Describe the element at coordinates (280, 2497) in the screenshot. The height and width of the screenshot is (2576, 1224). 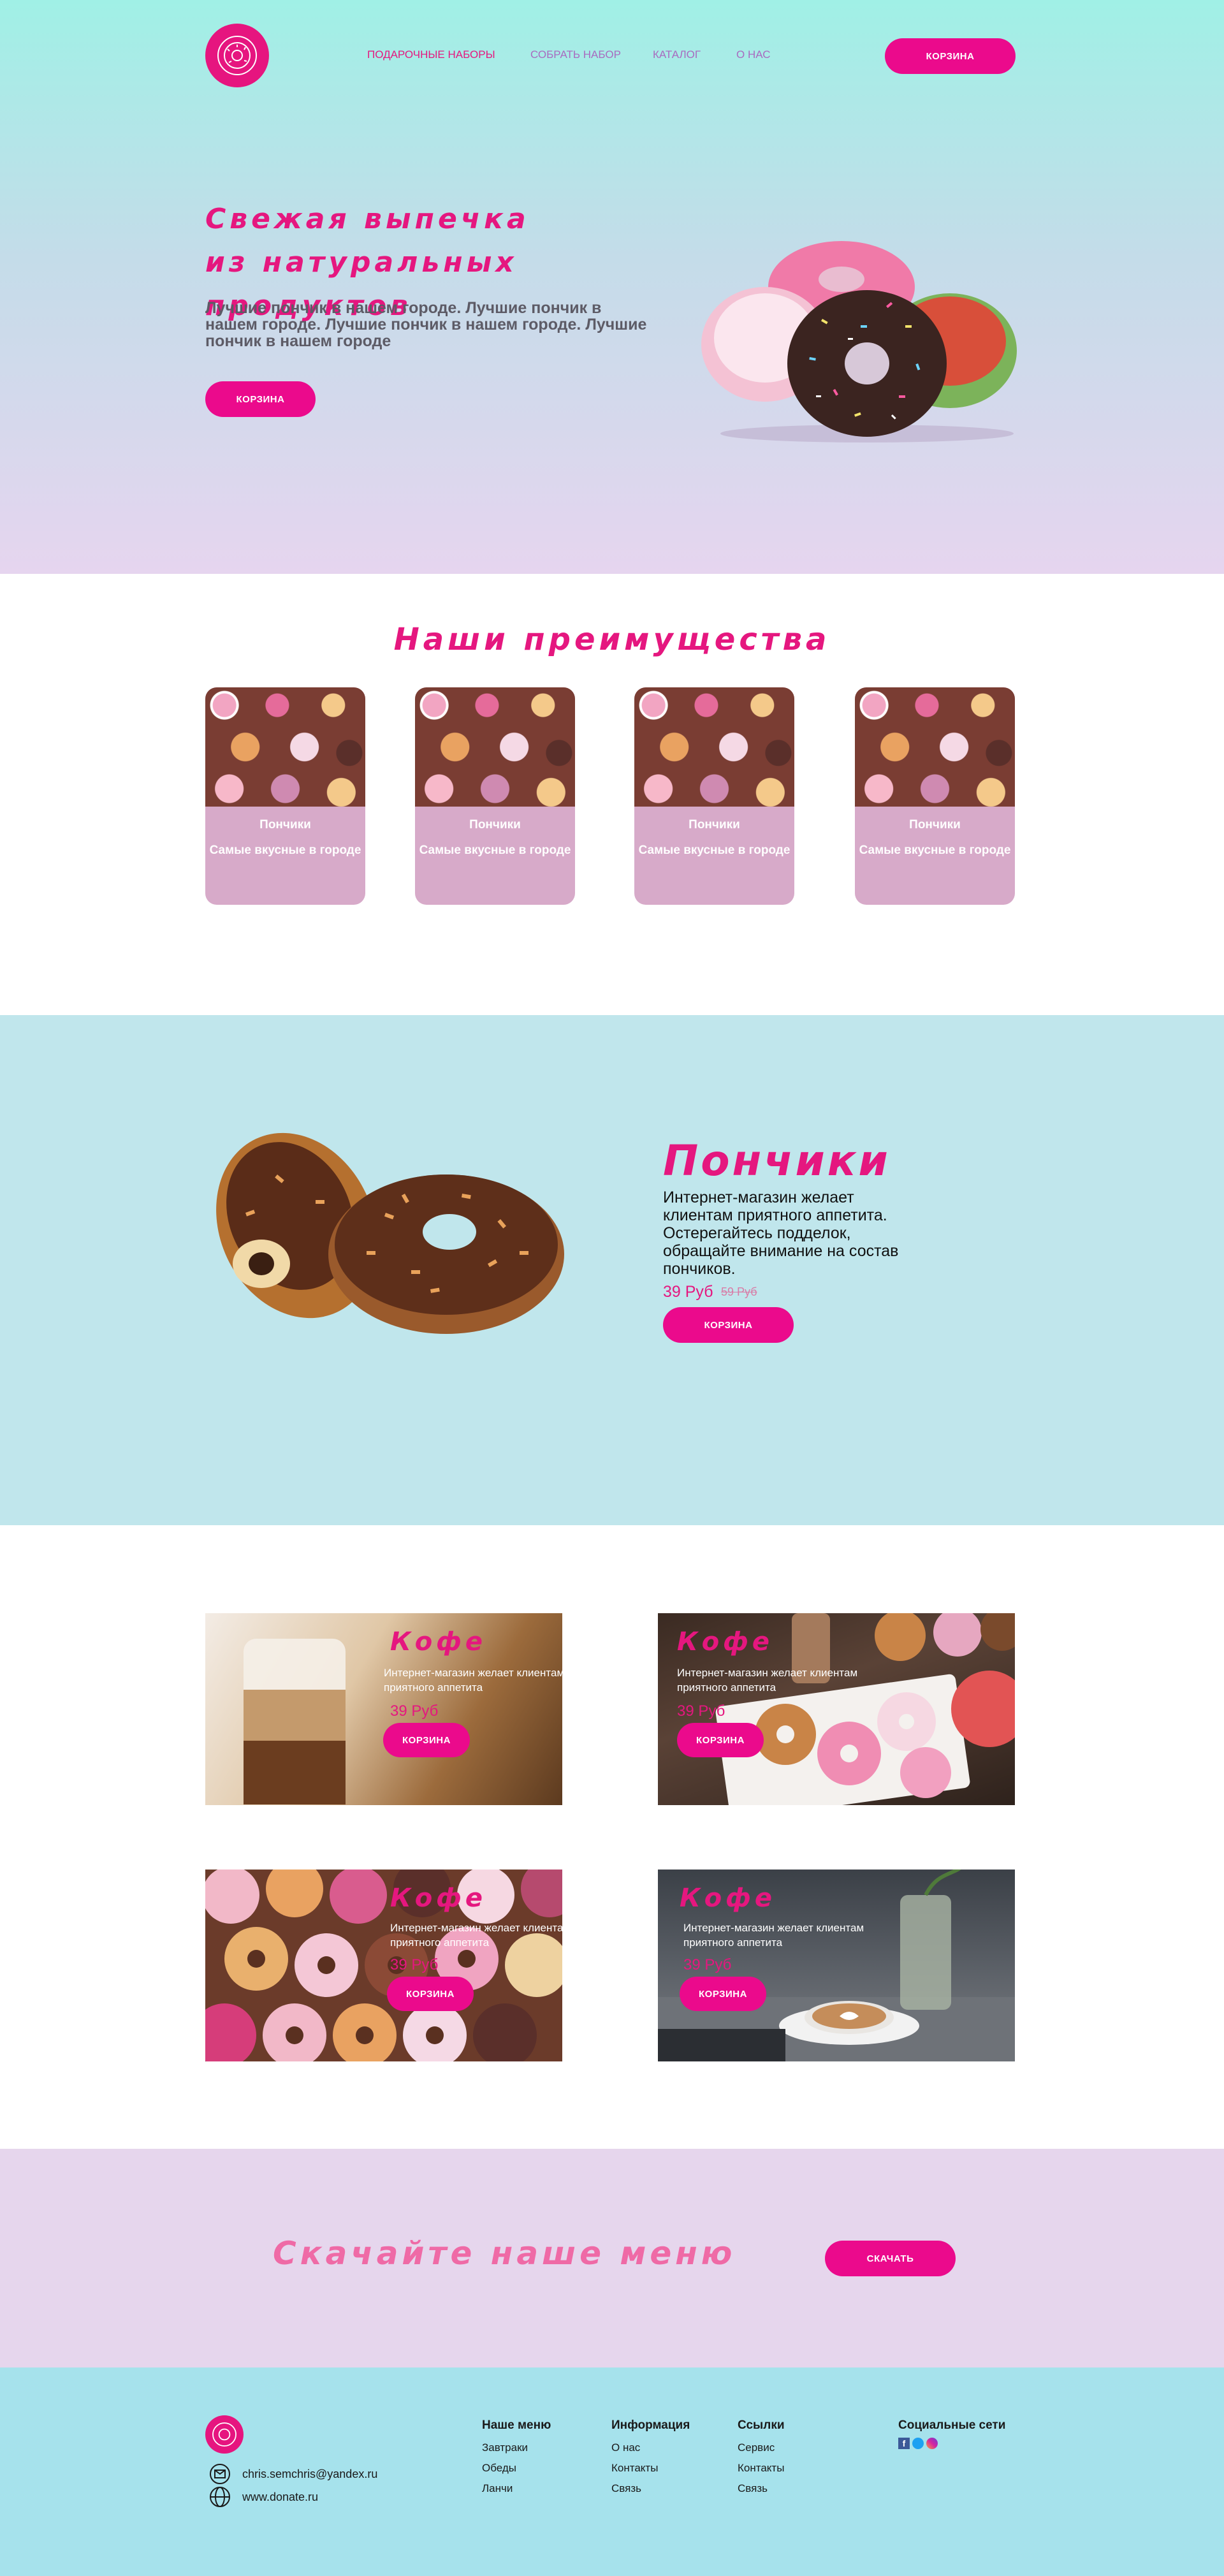
I see `footer-site: www.donate.ru` at that location.